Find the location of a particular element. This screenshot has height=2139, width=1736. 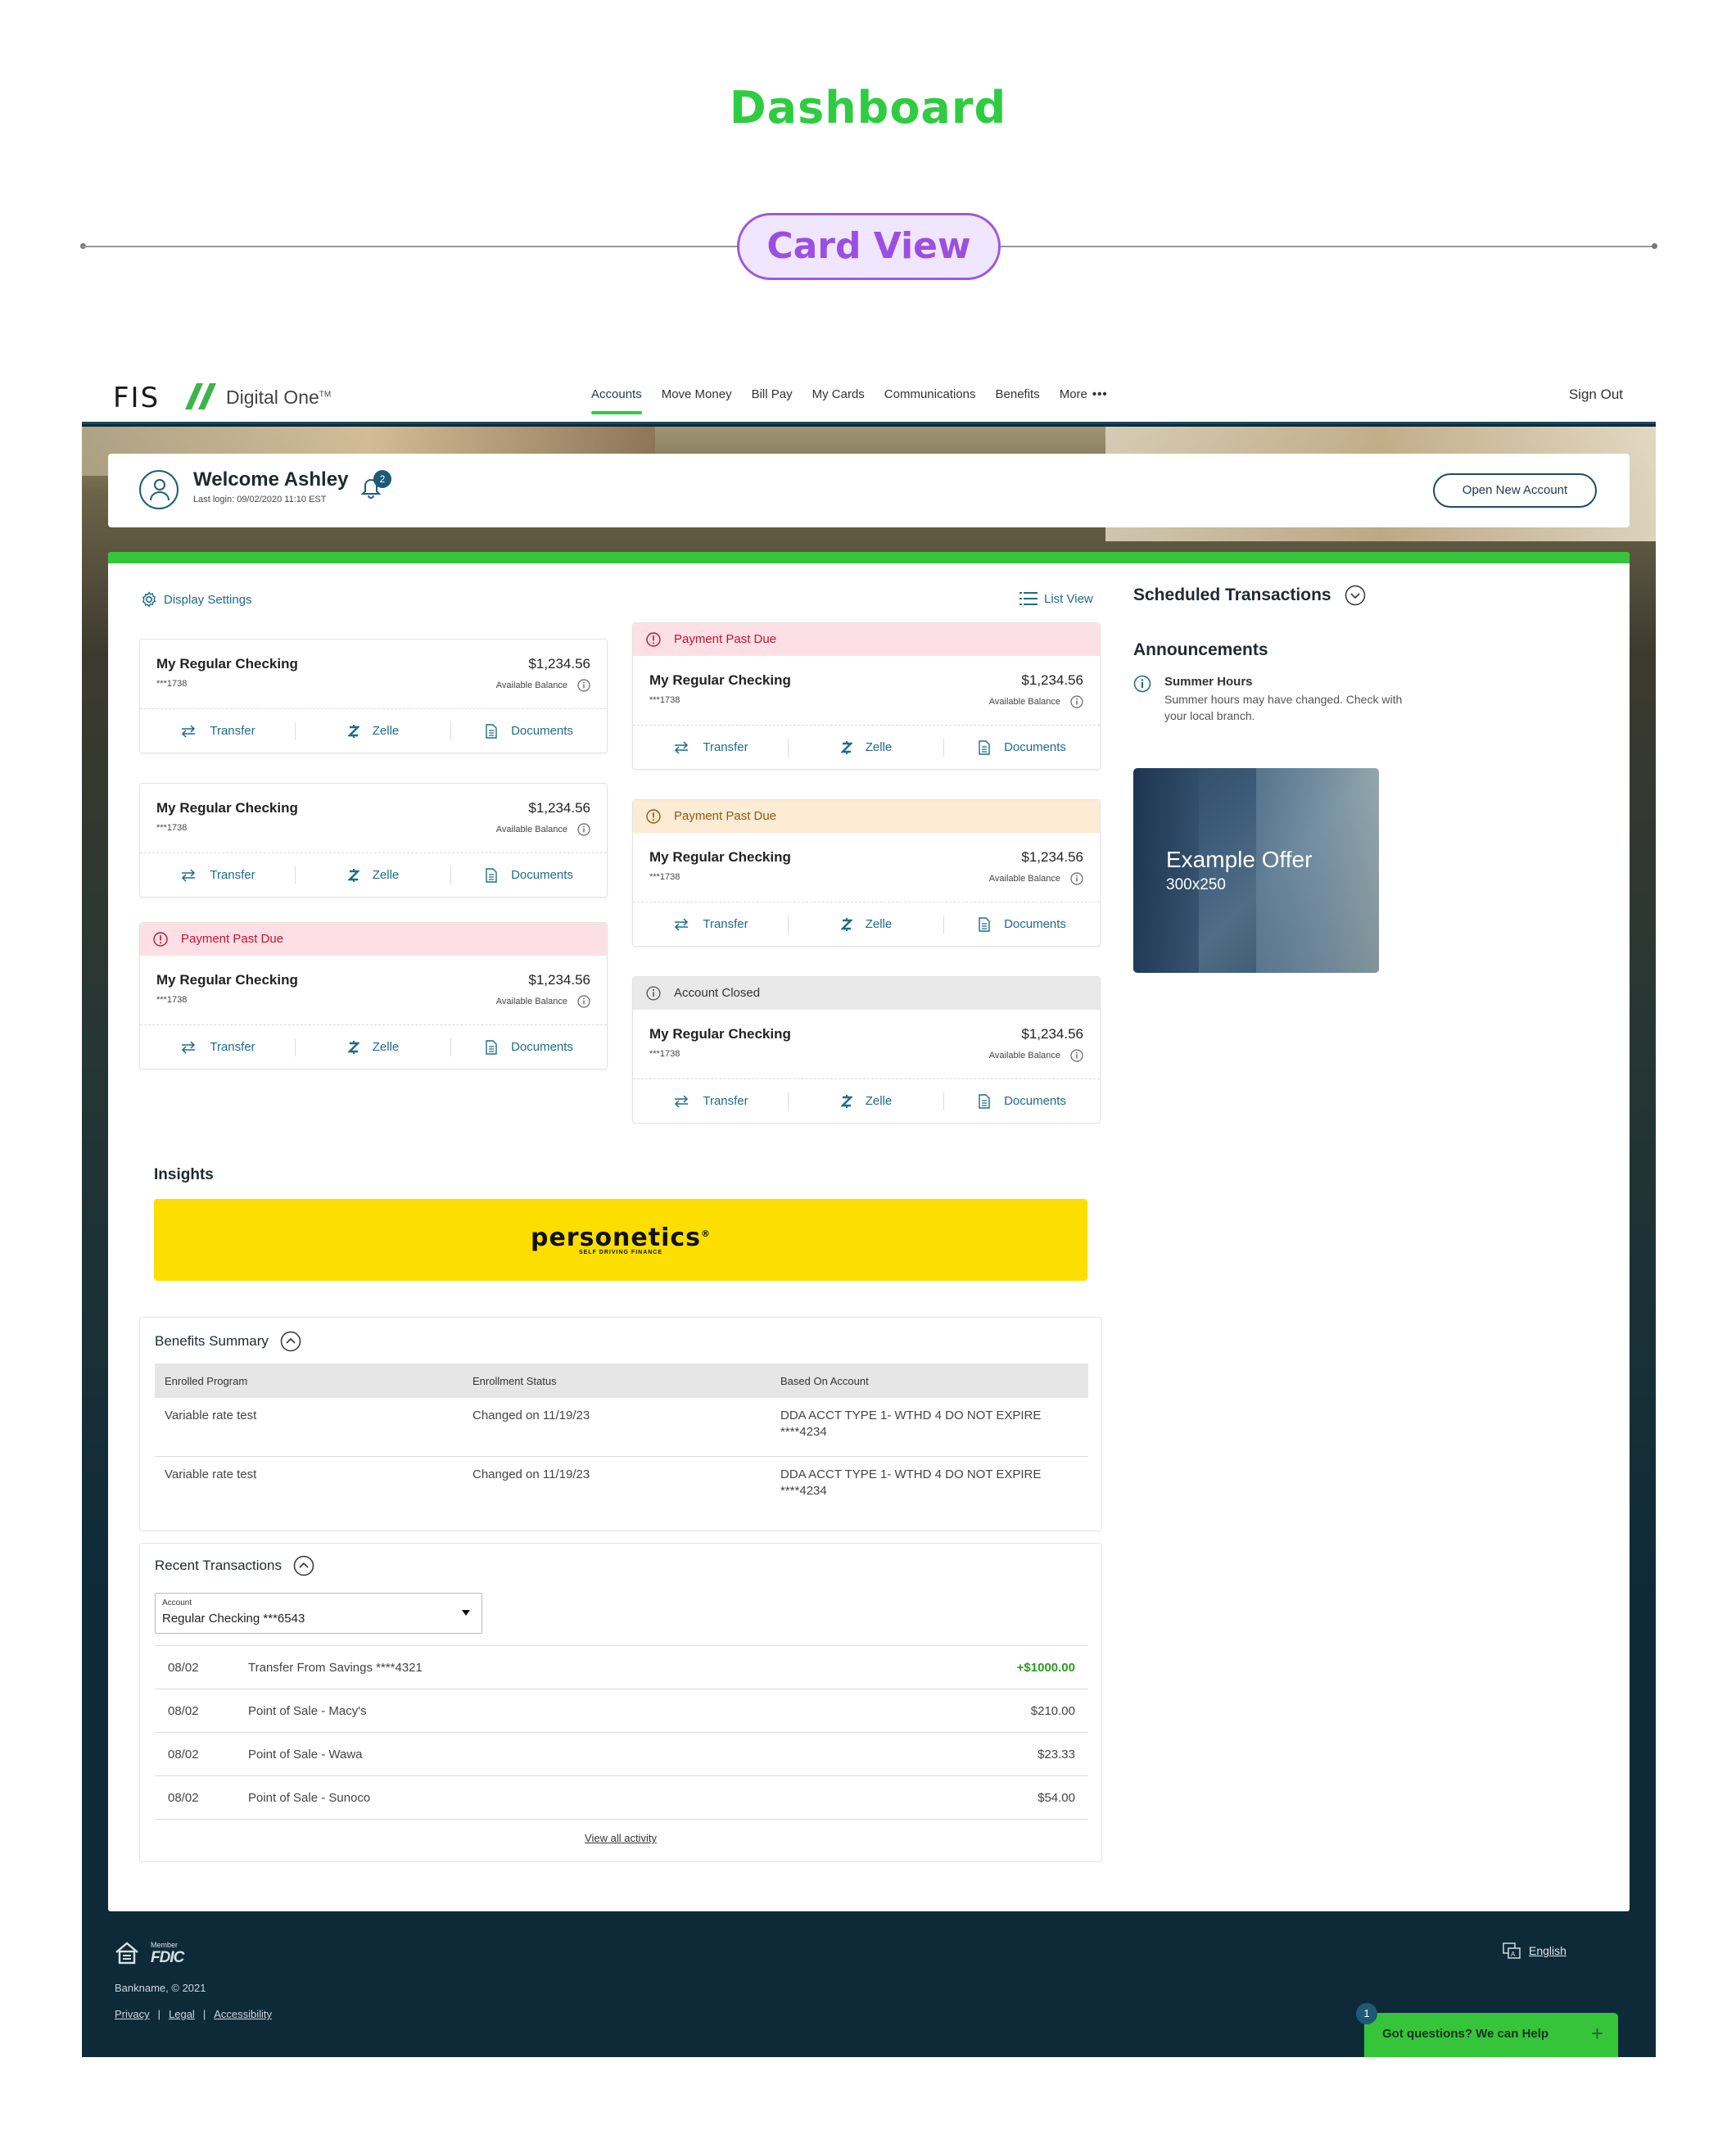

personetics-banner: personetics® SELF DRIVING FINANCE is located at coordinates (620, 1240).